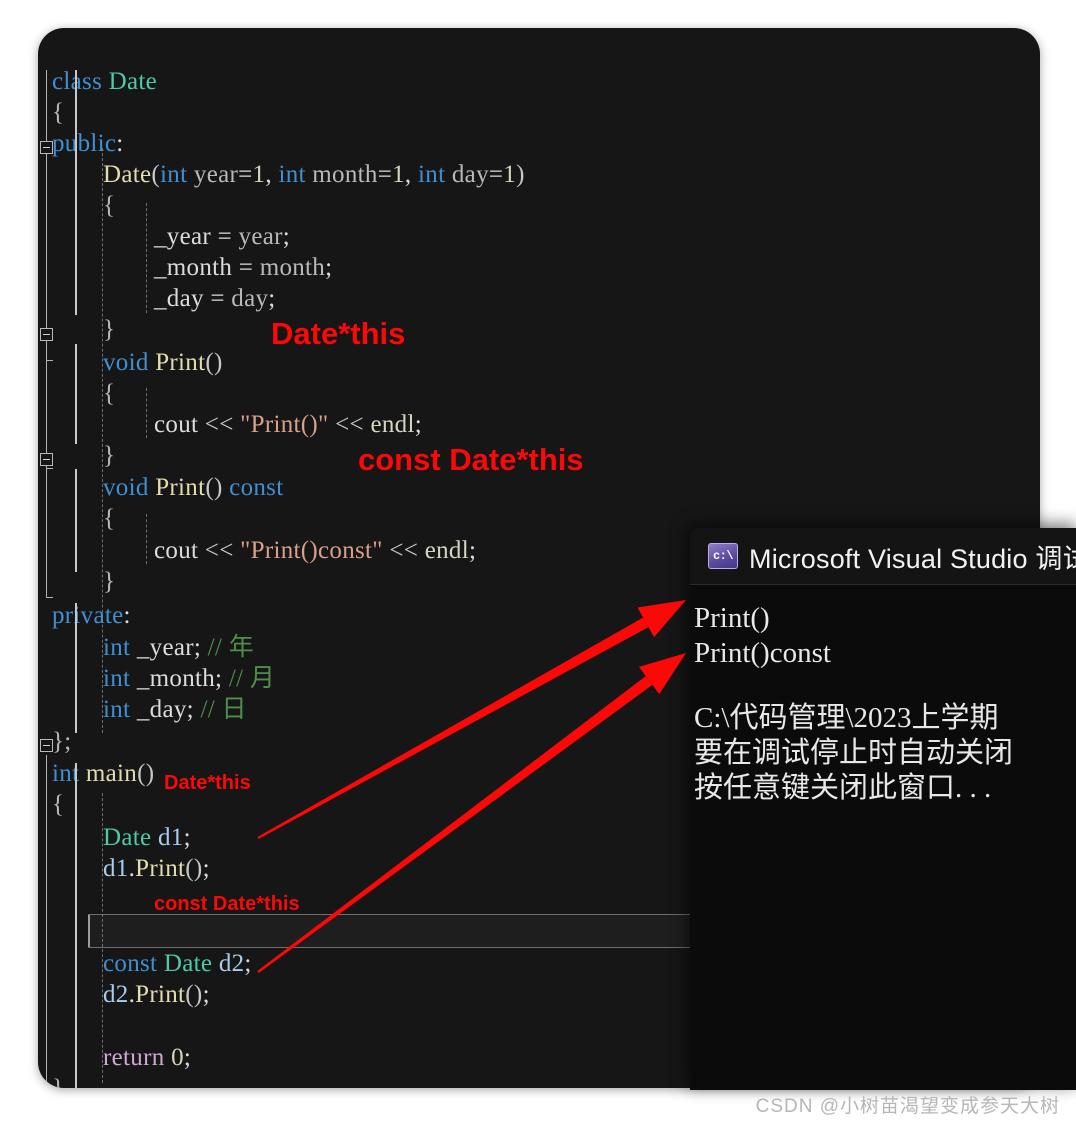 The width and height of the screenshot is (1076, 1126). Describe the element at coordinates (912, 558) in the screenshot. I see `console-title: Microsoft Visual Studio 调试控制台` at that location.